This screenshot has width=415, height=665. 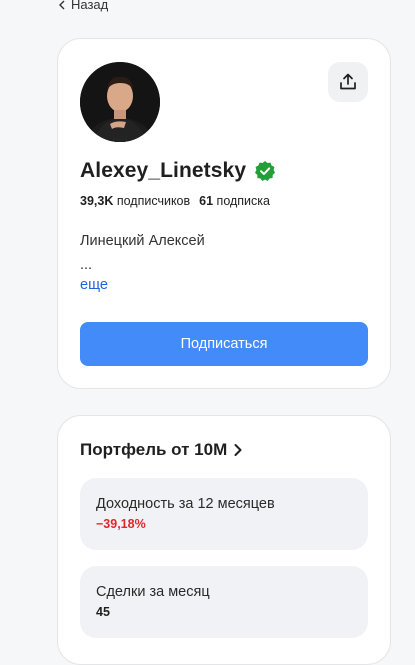 I want to click on chevron-left-icon, so click(x=62, y=4).